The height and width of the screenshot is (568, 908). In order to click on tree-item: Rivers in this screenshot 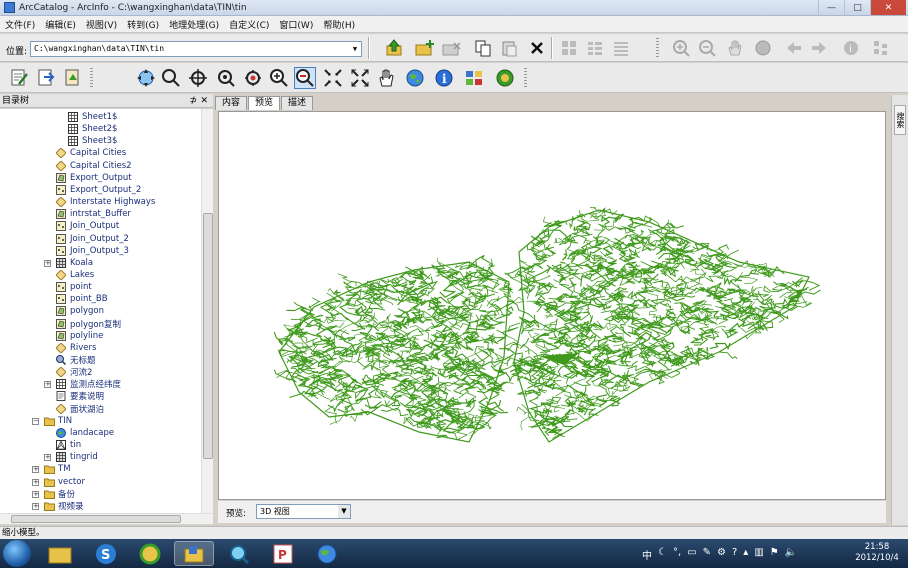, I will do `click(75, 348)`.